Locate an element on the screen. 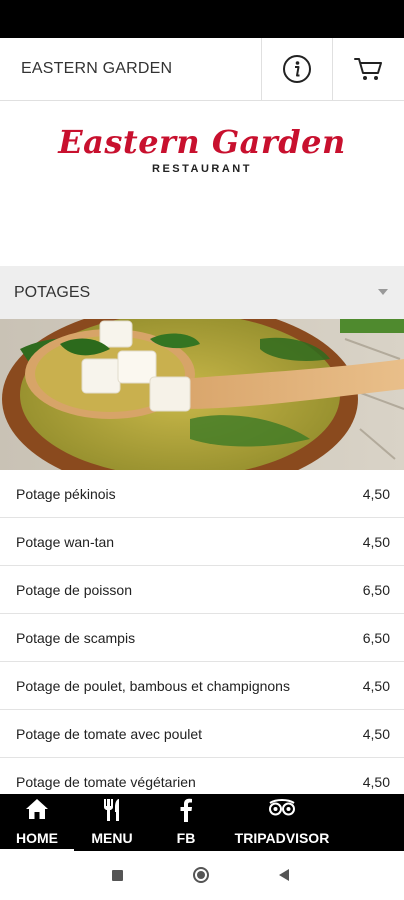  bottom-navigation: HOME MENU FB TRIPADVISOR is located at coordinates (202, 822).